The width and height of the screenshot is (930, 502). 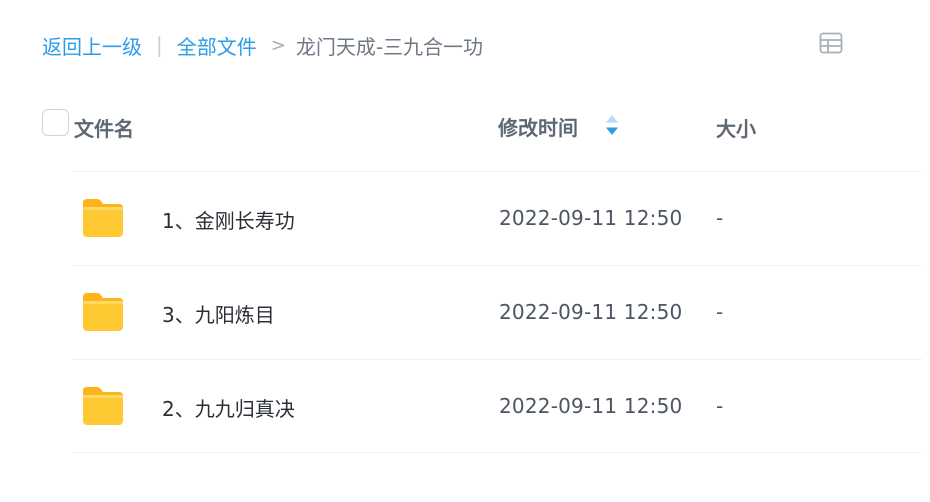 What do you see at coordinates (736, 127) in the screenshot?
I see `column-header-size: 大小` at bounding box center [736, 127].